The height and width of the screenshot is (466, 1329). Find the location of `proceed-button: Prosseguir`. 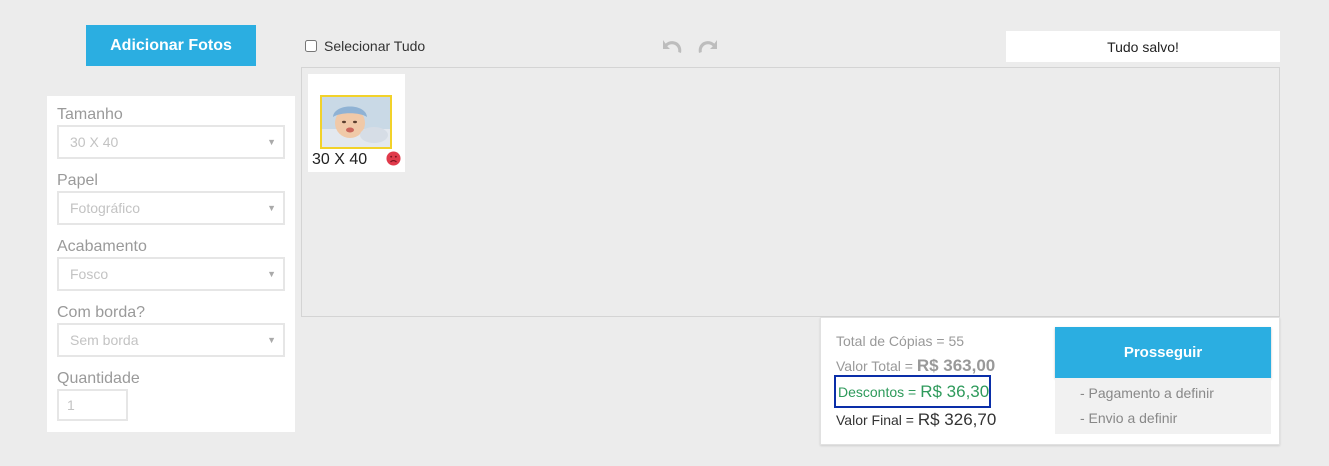

proceed-button: Prosseguir is located at coordinates (1163, 352).